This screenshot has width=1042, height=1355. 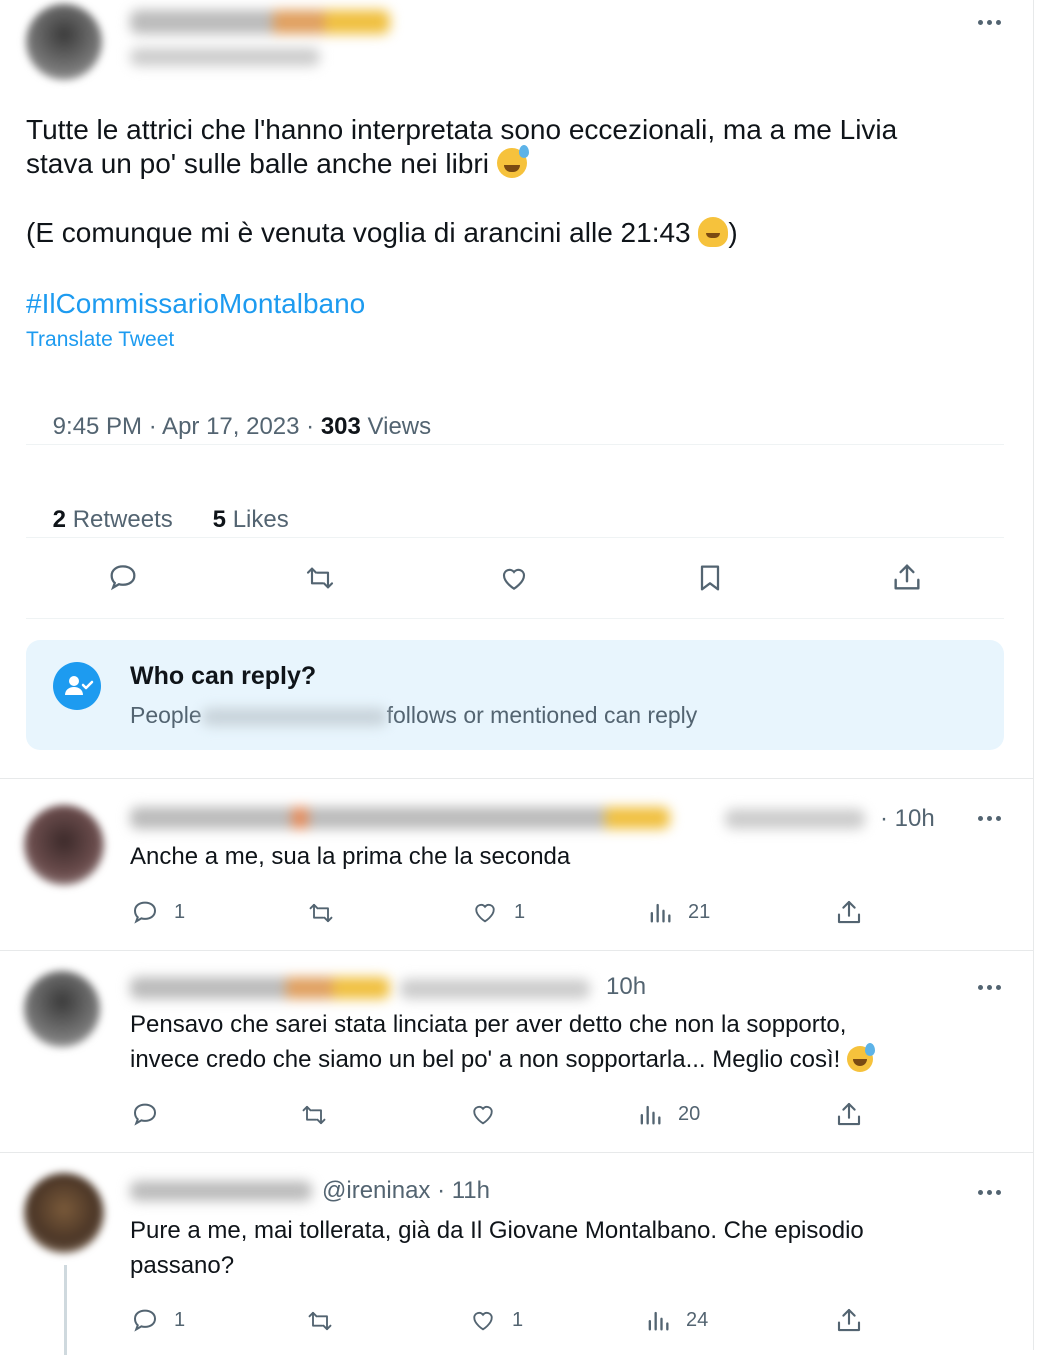 I want to click on tweet-text-line-2: stava un po' sulle balle anche nei libri, so click(x=277, y=163).